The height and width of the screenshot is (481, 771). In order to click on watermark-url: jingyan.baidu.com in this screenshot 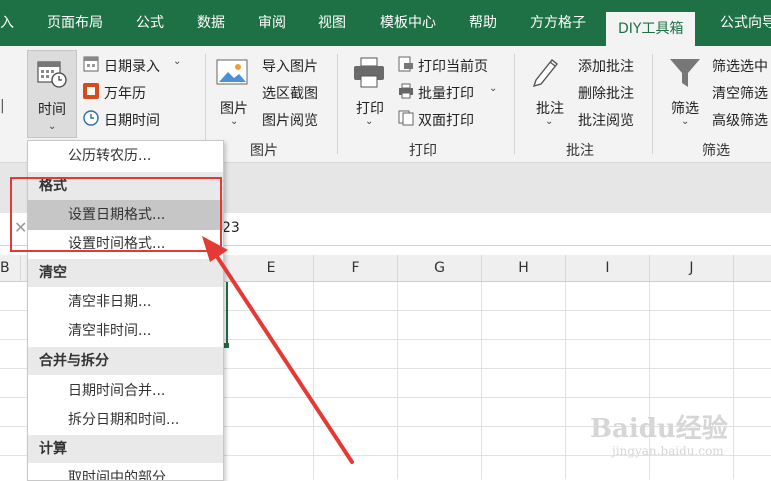, I will do `click(668, 451)`.